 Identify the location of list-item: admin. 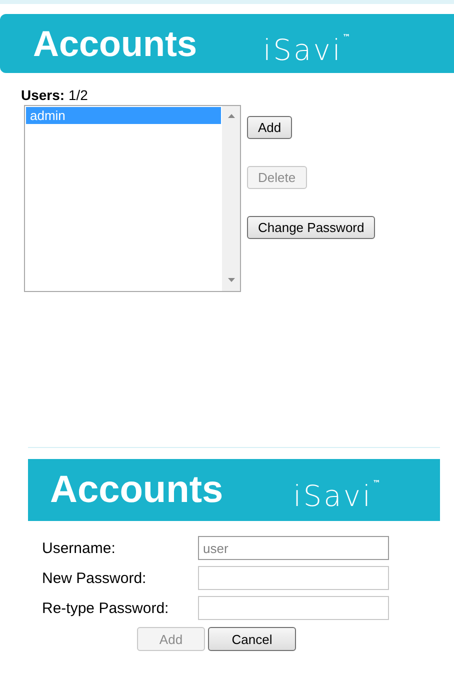
(123, 115).